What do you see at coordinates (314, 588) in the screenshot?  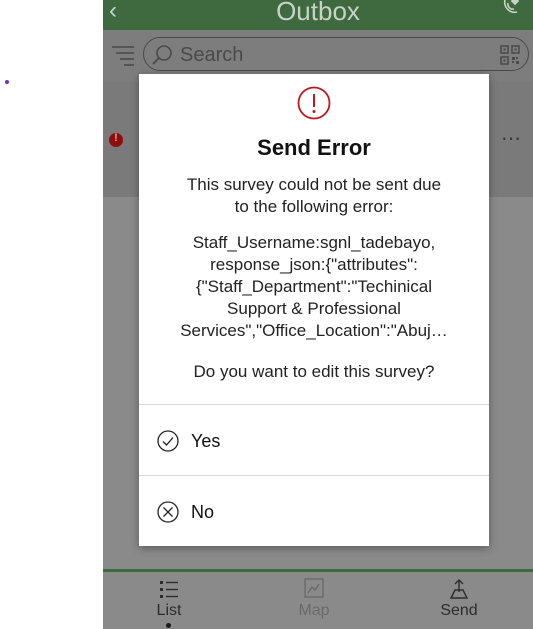 I see `map-icon` at bounding box center [314, 588].